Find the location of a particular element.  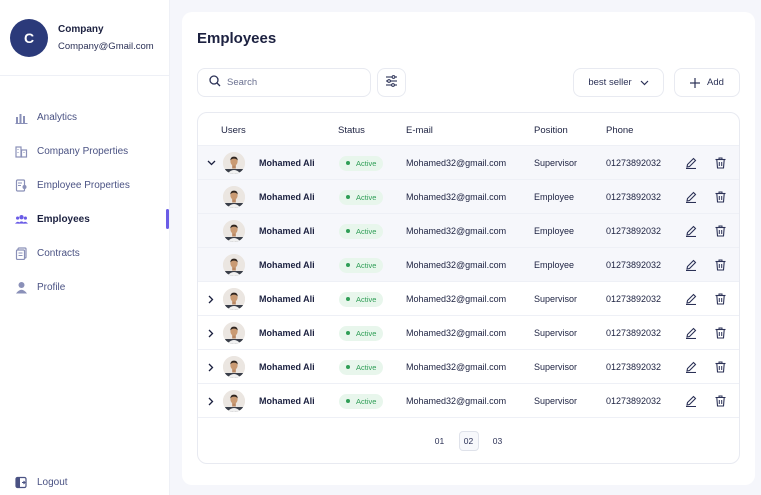

status-cell: Active is located at coordinates (361, 333).